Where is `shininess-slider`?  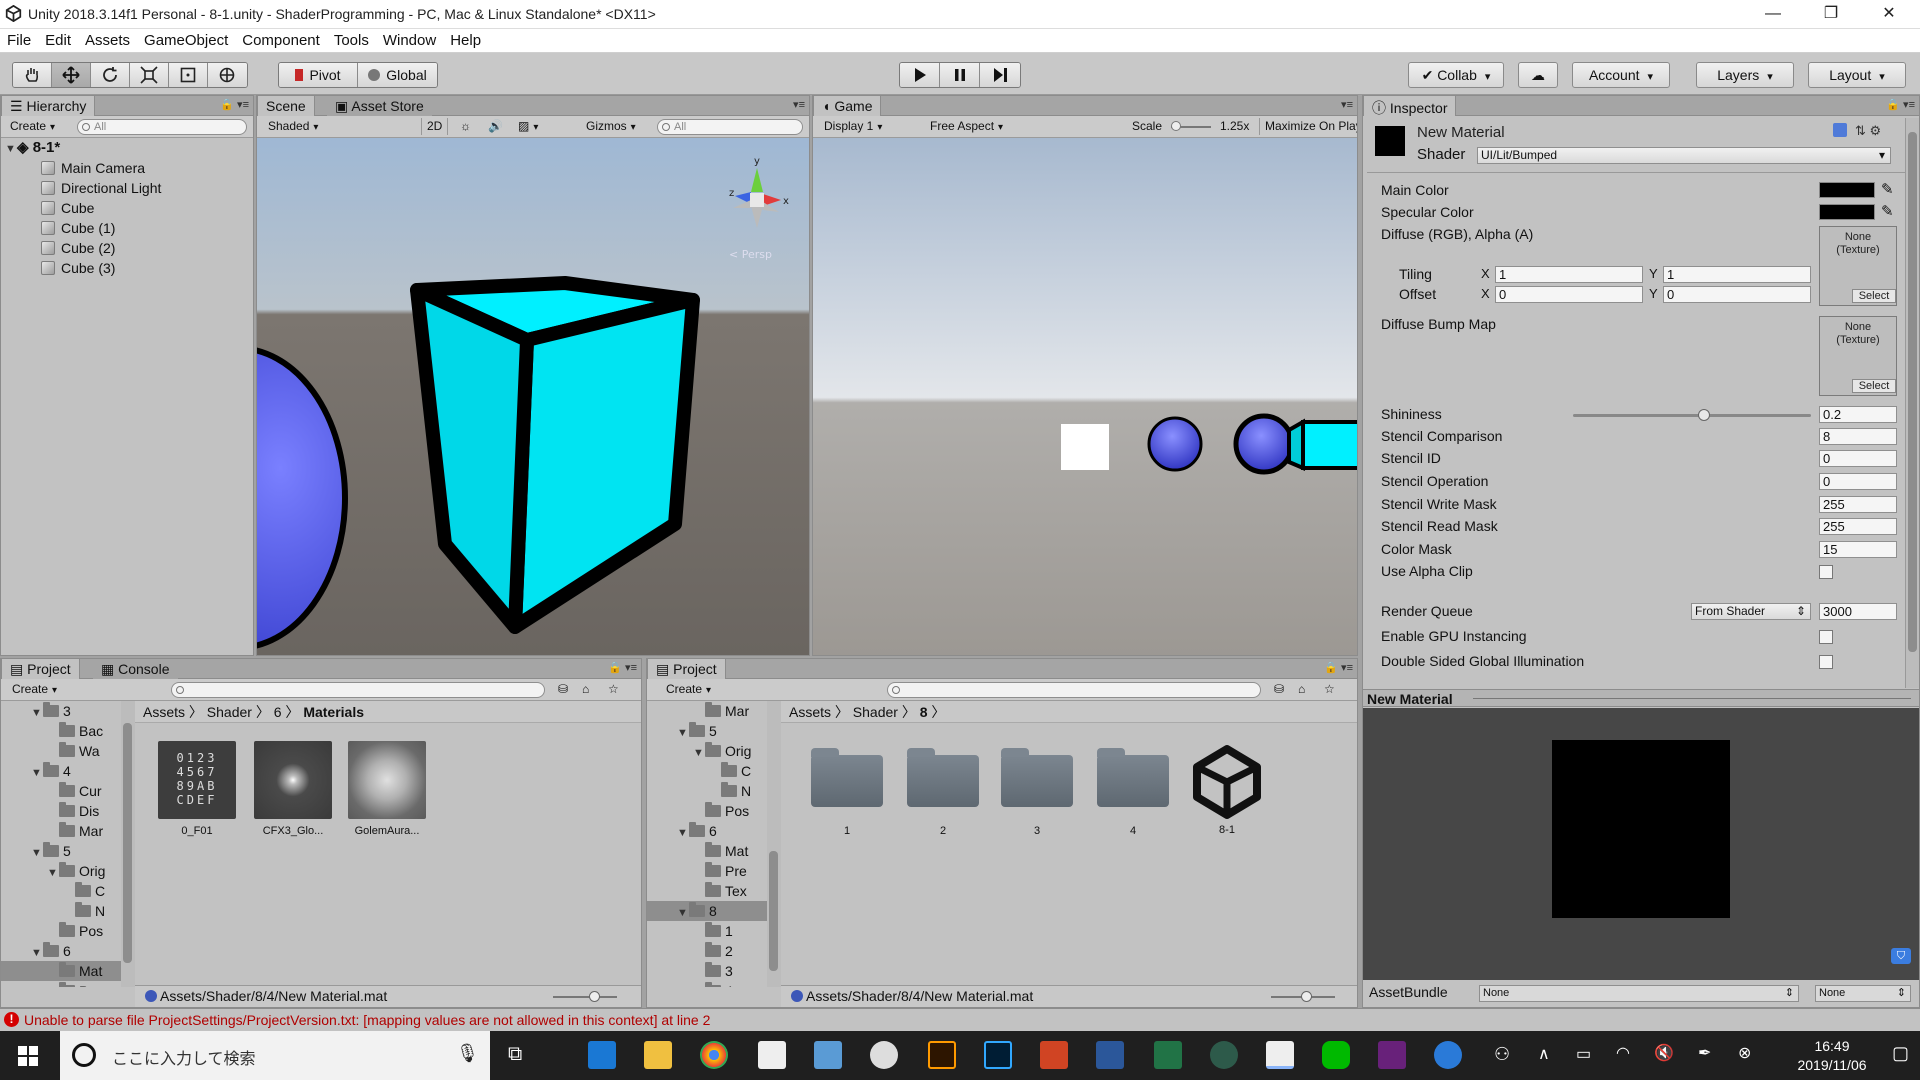
shininess-slider is located at coordinates (1692, 415).